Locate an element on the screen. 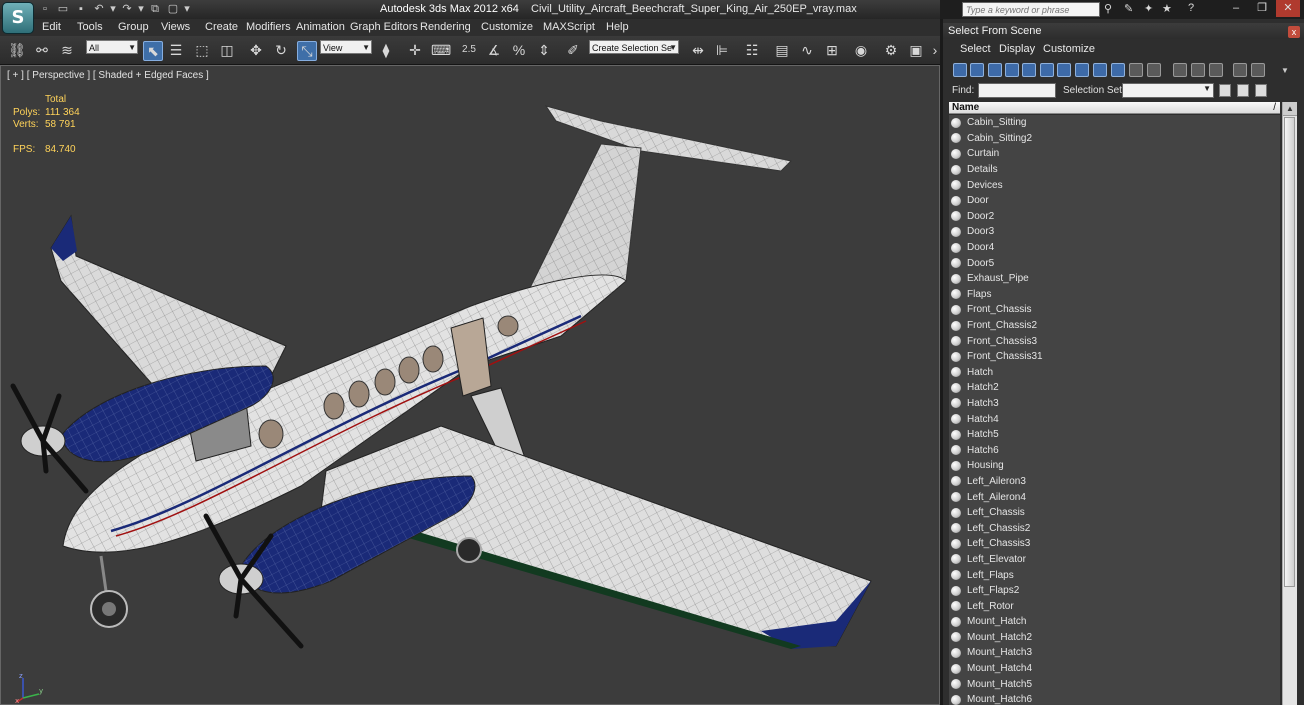 The width and height of the screenshot is (1304, 705). list-item: Front_Chassis31 is located at coordinates (1114, 357).